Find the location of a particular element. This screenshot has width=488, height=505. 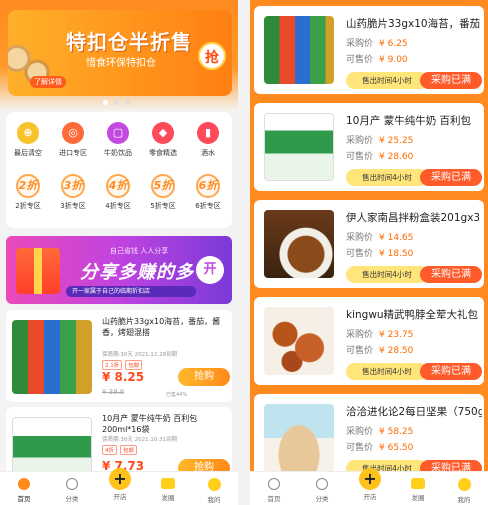

category-item: ⊕ 最后清空 is located at coordinates (28, 140).